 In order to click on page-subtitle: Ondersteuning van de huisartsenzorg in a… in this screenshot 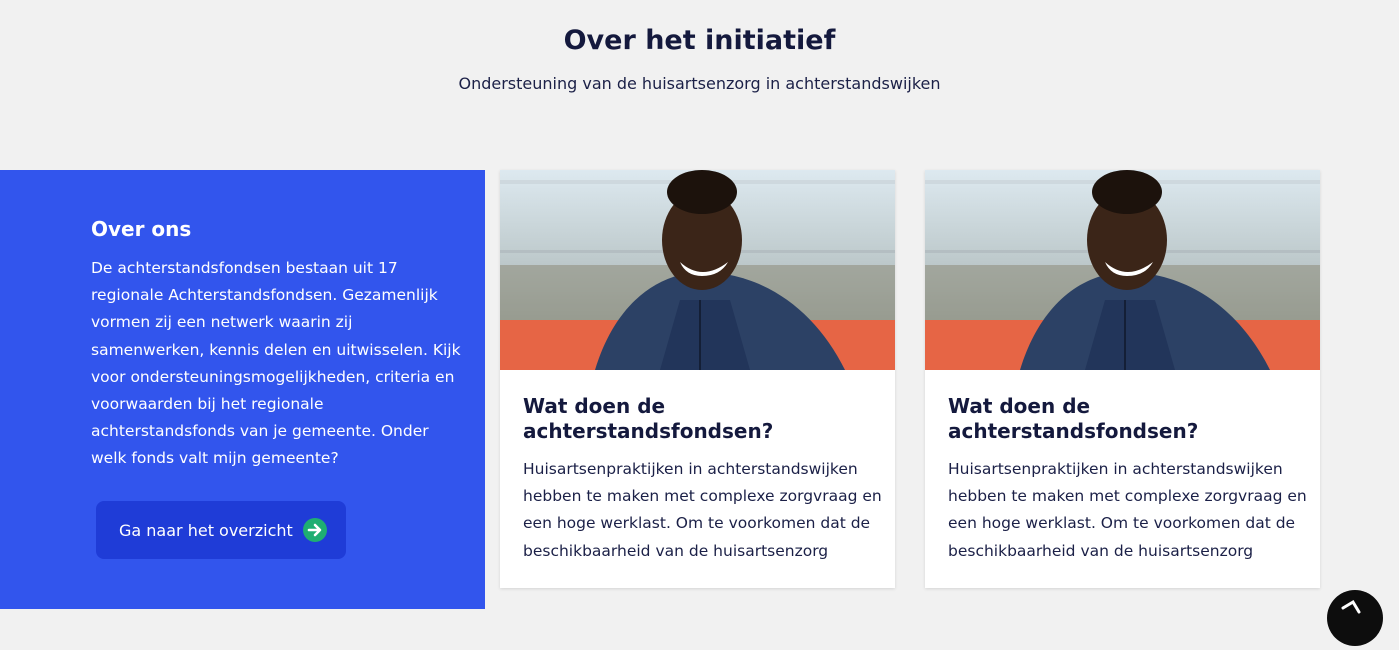, I will do `click(699, 83)`.